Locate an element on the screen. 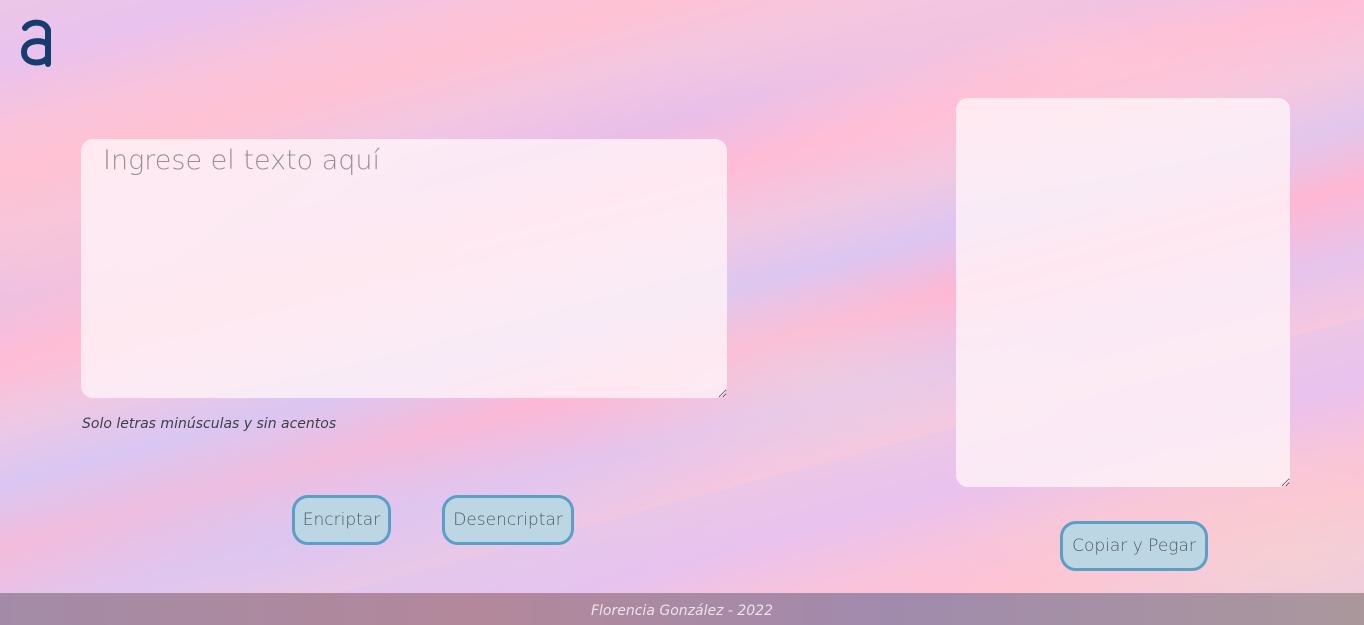 This screenshot has width=1364, height=625. input-hint: Solo letras minúsculas y sin acentos is located at coordinates (209, 424).